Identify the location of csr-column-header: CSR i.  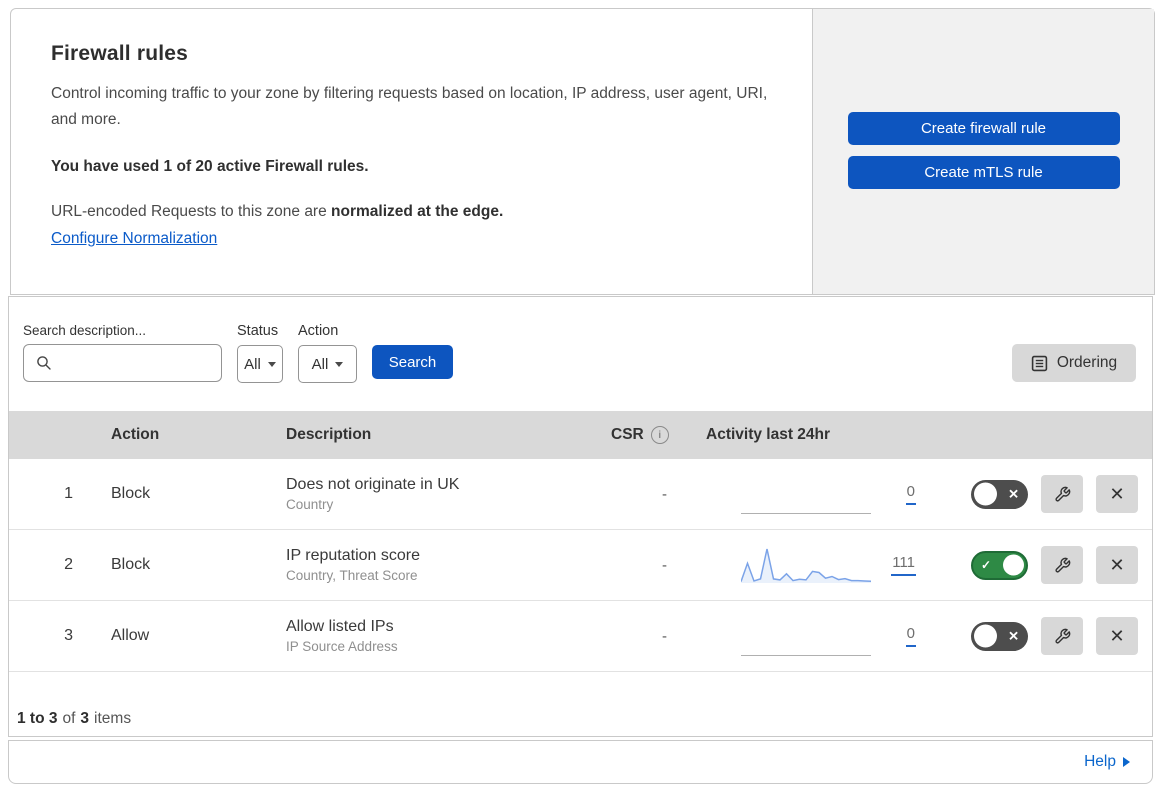
(645, 435).